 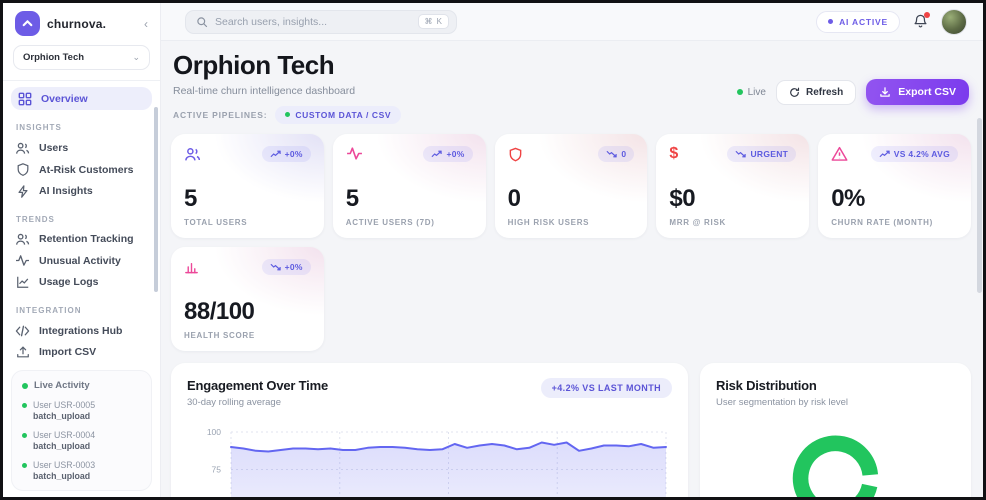 I want to click on search-input, so click(x=313, y=21).